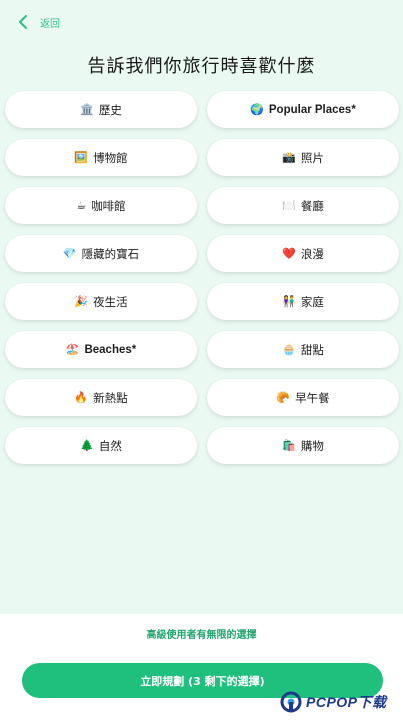 Image resolution: width=403 pixels, height=720 pixels. I want to click on category-chip: ☕ 咖啡館, so click(101, 205).